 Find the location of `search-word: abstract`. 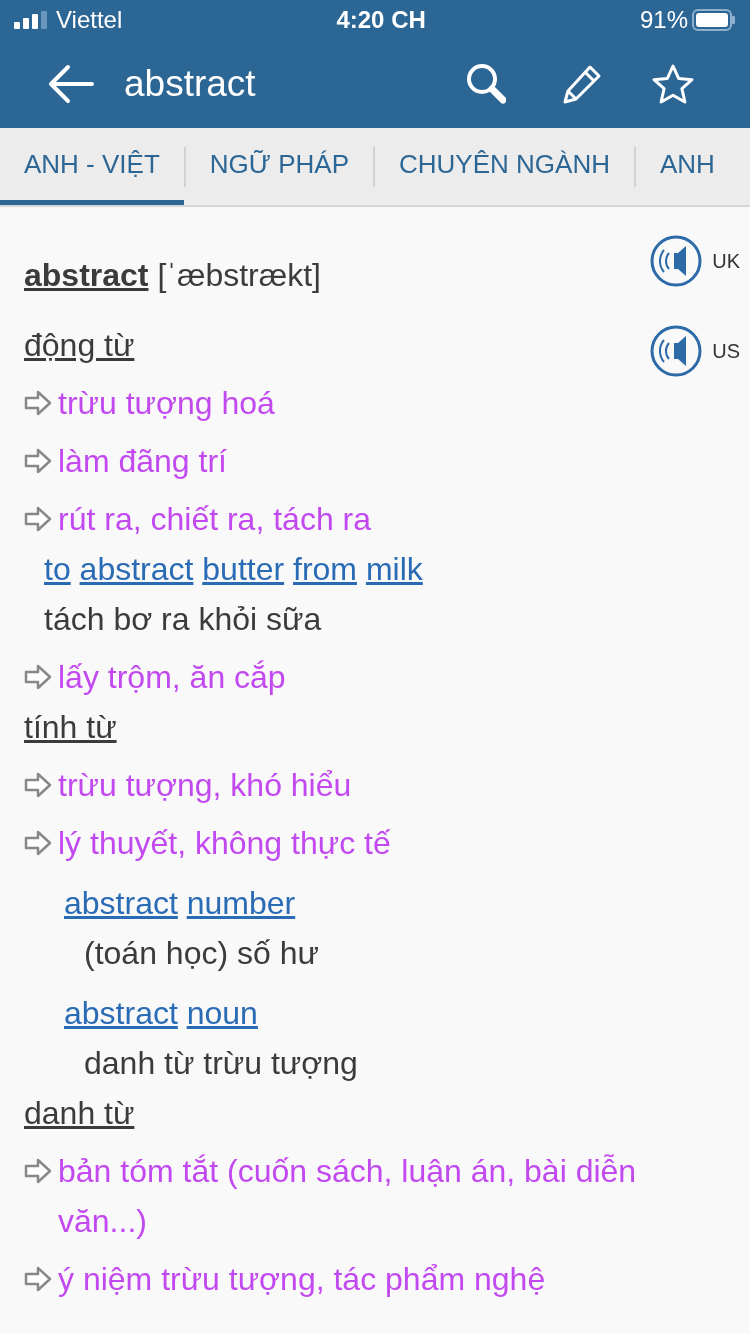

search-word: abstract is located at coordinates (190, 84).